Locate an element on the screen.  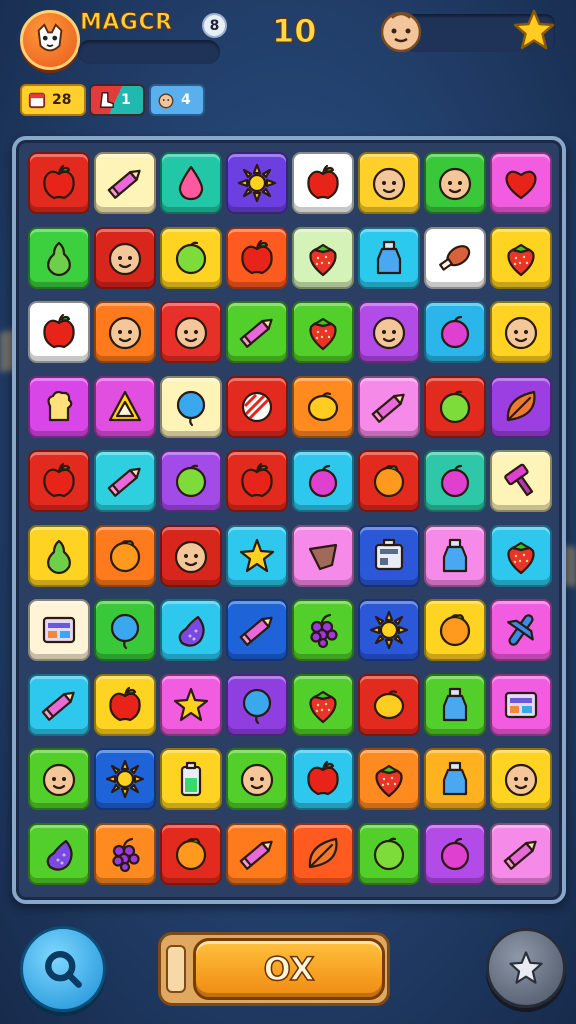
tile-r5-c4 is located at coordinates (257, 481).